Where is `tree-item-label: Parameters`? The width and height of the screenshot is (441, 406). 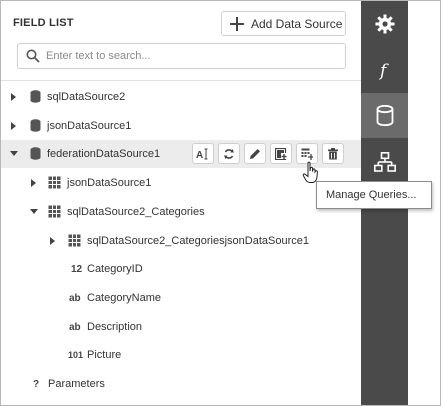
tree-item-label: Parameters is located at coordinates (76, 384).